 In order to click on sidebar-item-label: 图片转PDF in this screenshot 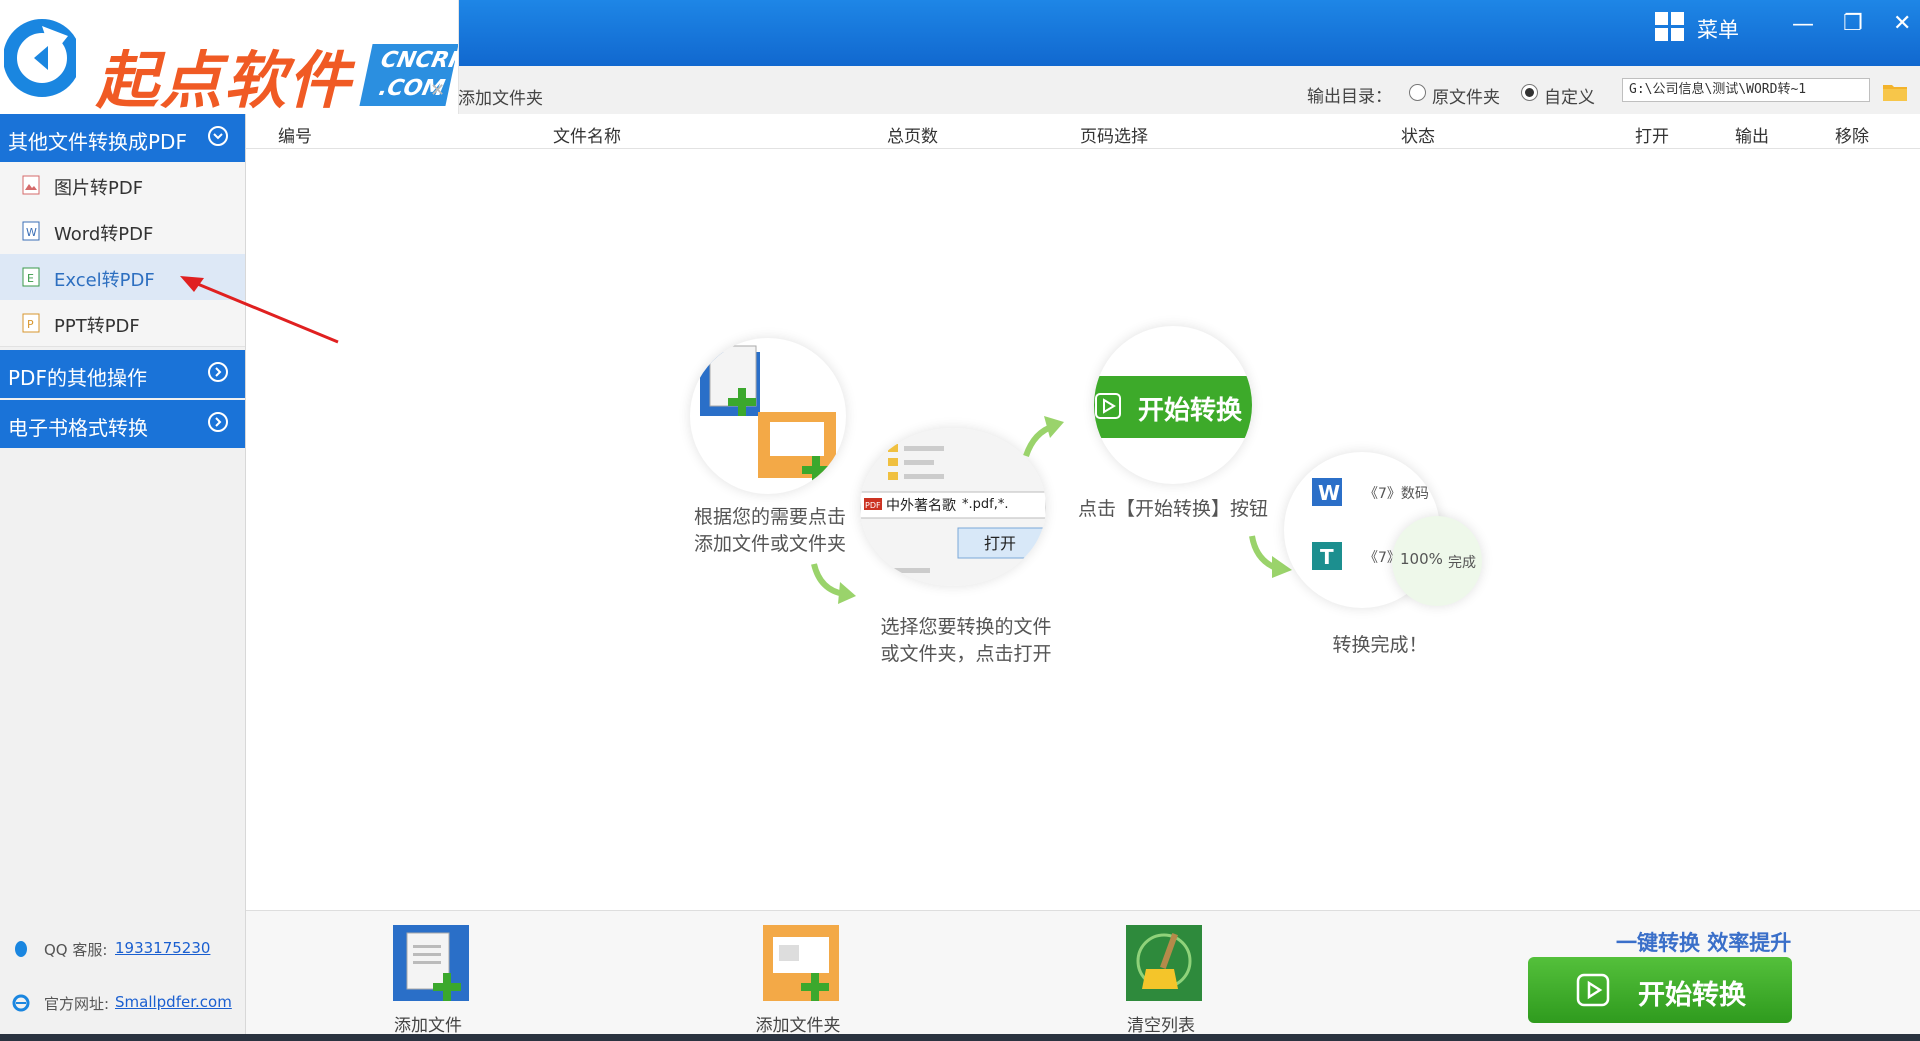, I will do `click(99, 188)`.